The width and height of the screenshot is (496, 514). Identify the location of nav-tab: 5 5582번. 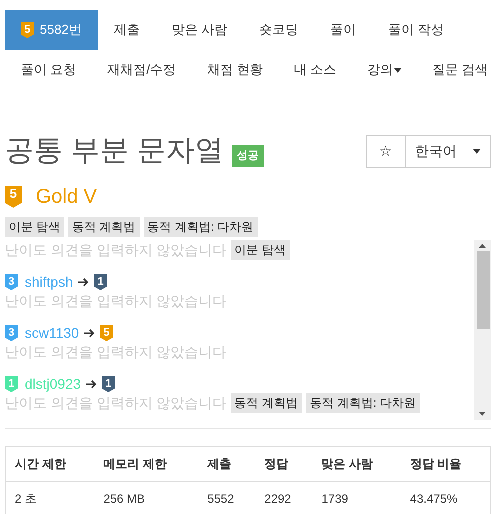
(51, 30).